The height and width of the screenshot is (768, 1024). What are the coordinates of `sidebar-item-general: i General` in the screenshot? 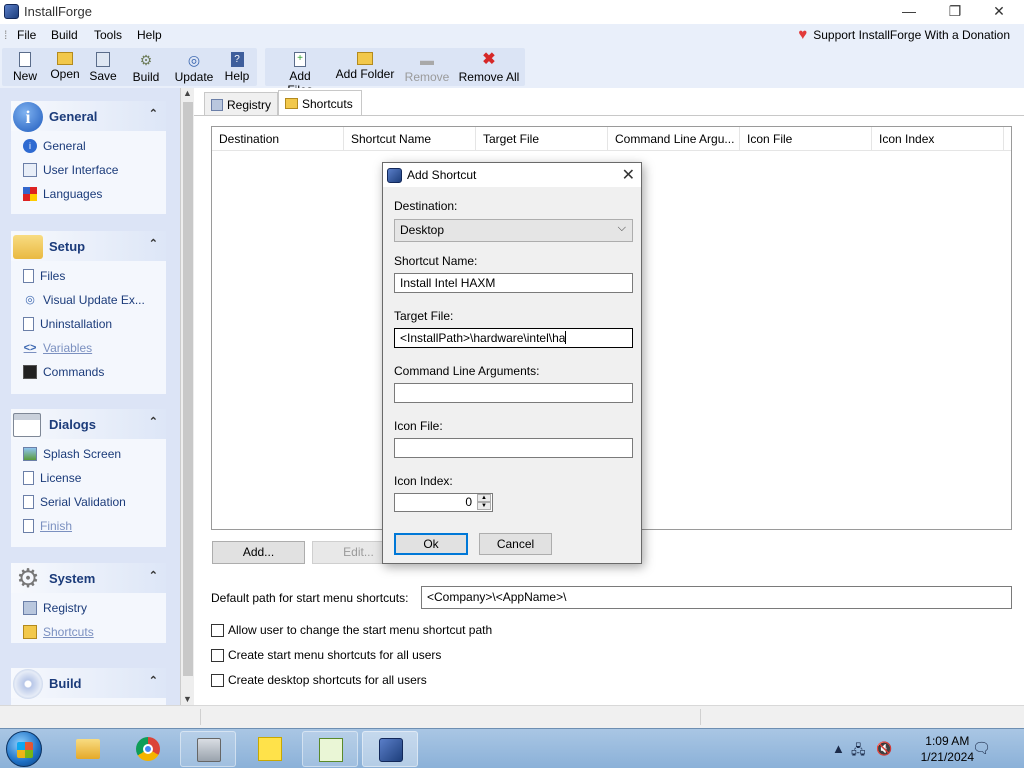 It's located at (54, 146).